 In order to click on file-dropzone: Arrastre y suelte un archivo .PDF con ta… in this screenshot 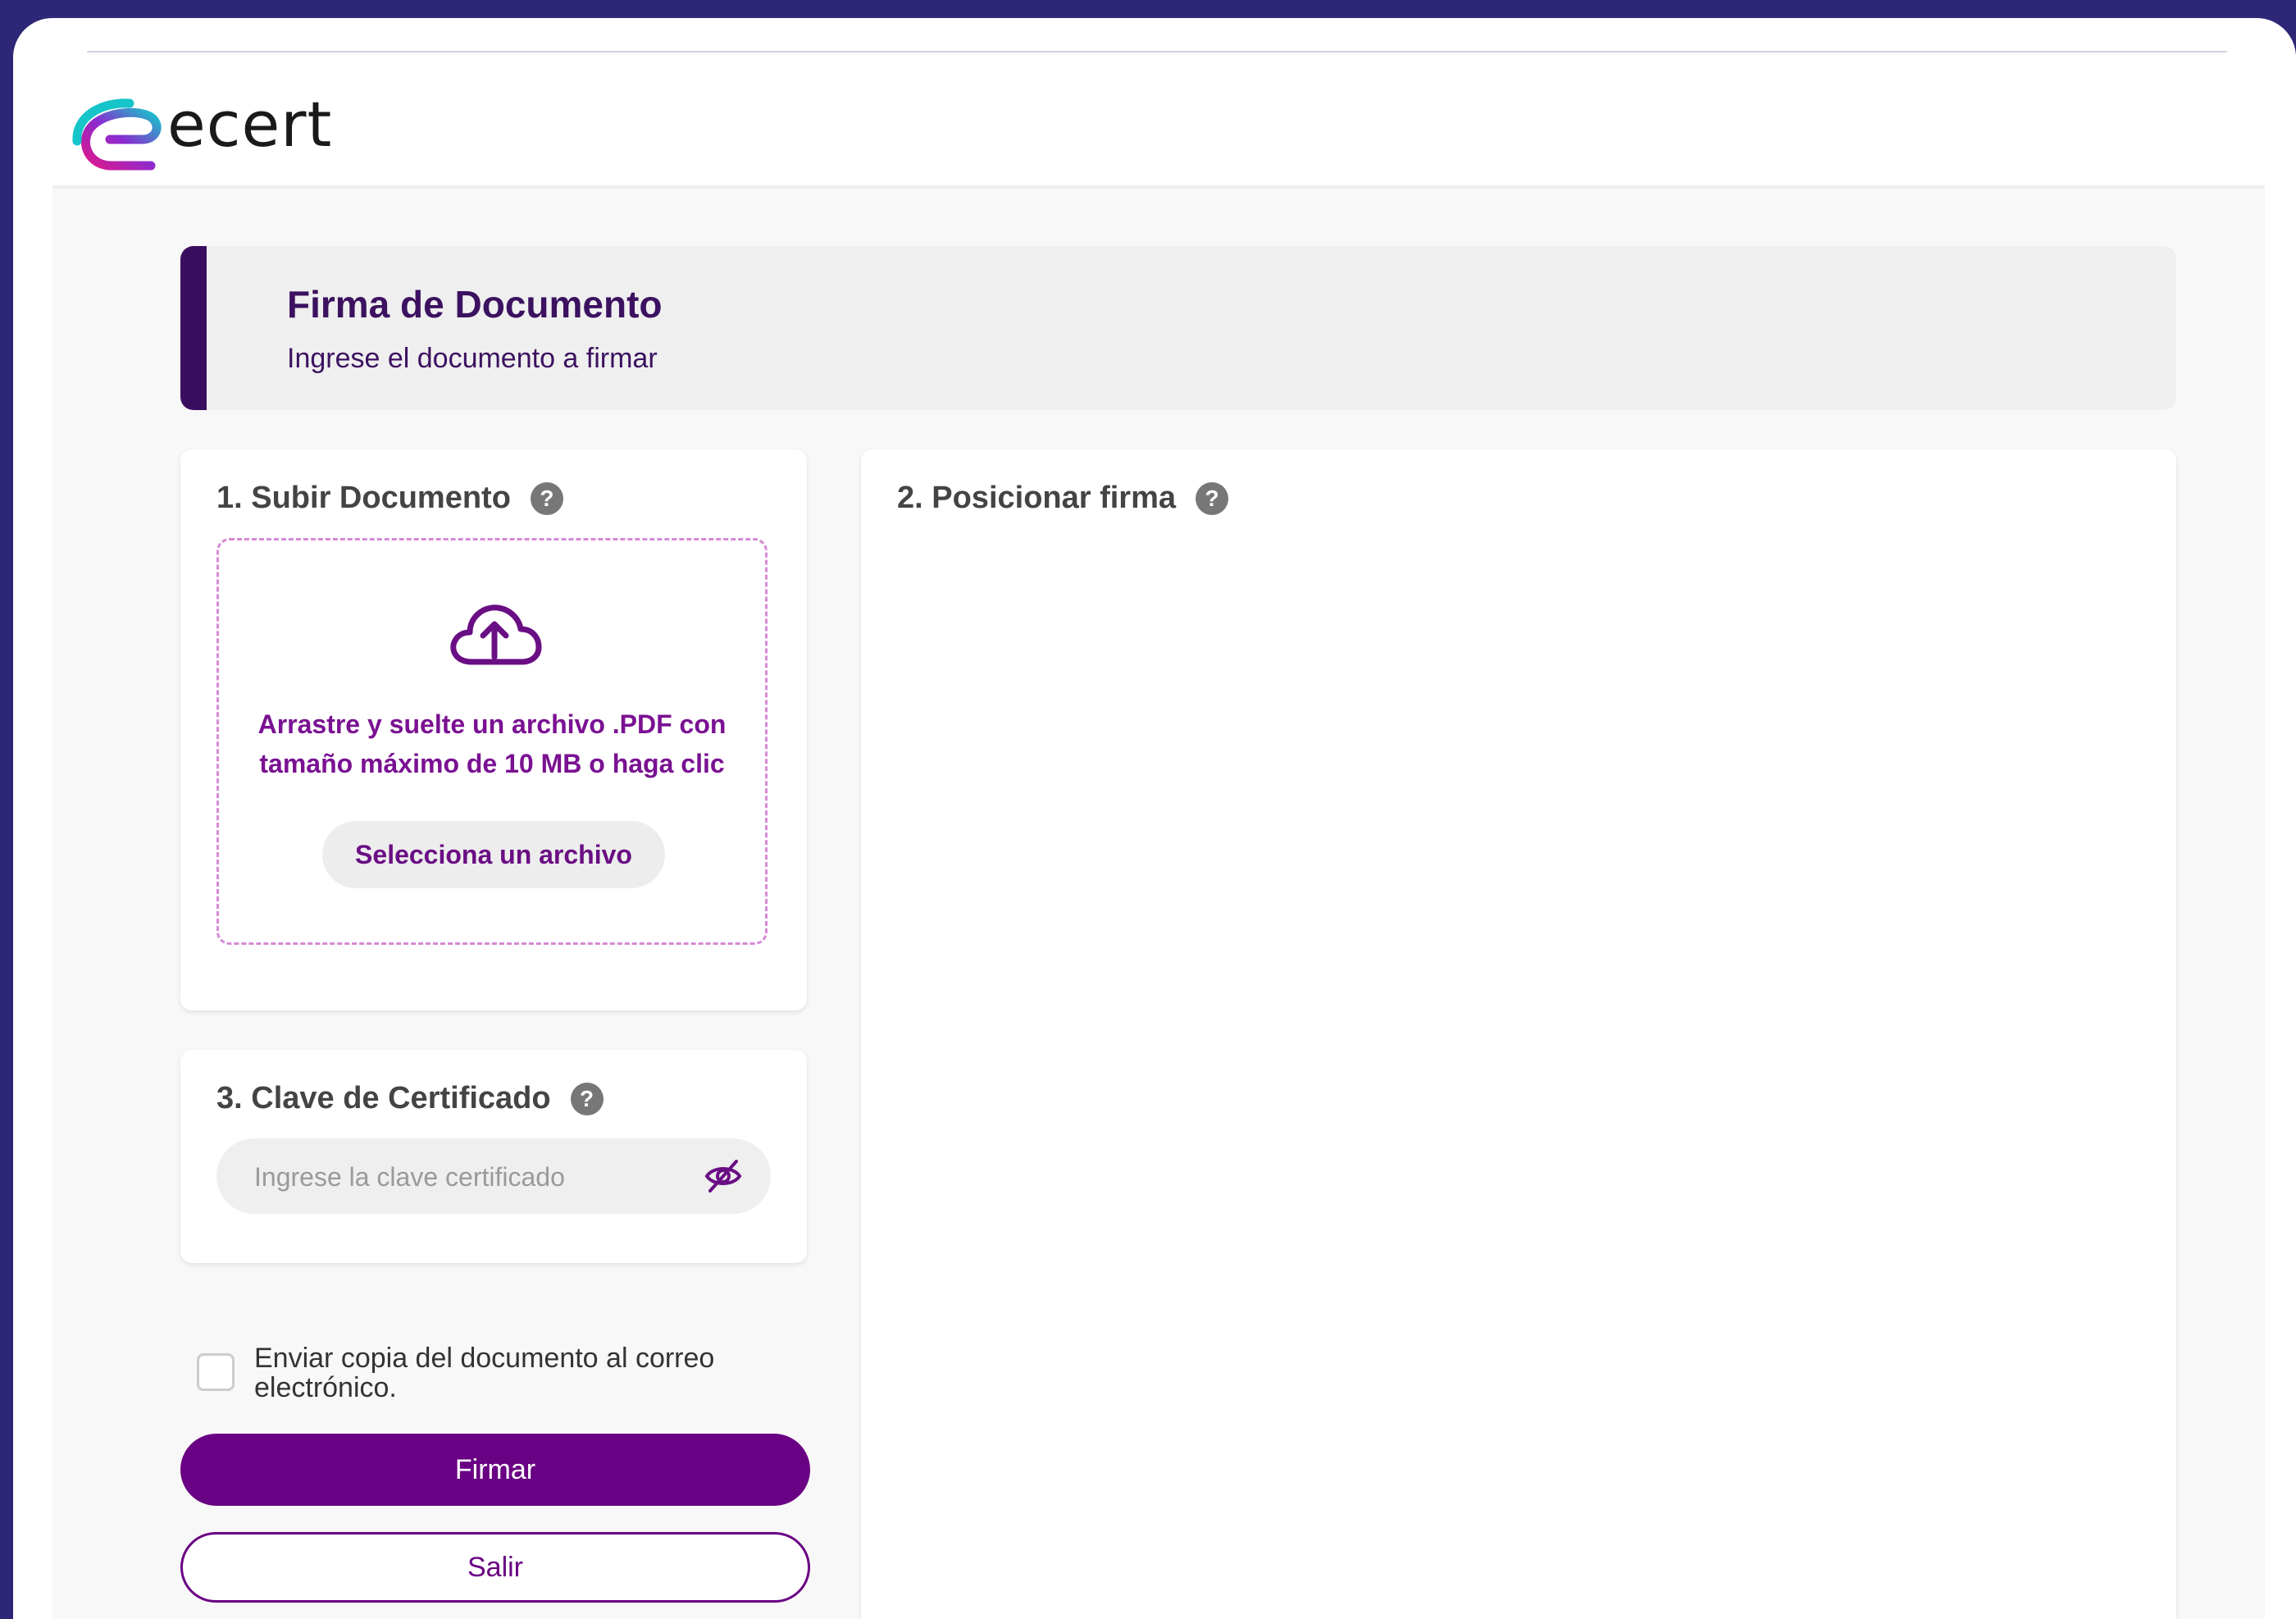, I will do `click(492, 741)`.